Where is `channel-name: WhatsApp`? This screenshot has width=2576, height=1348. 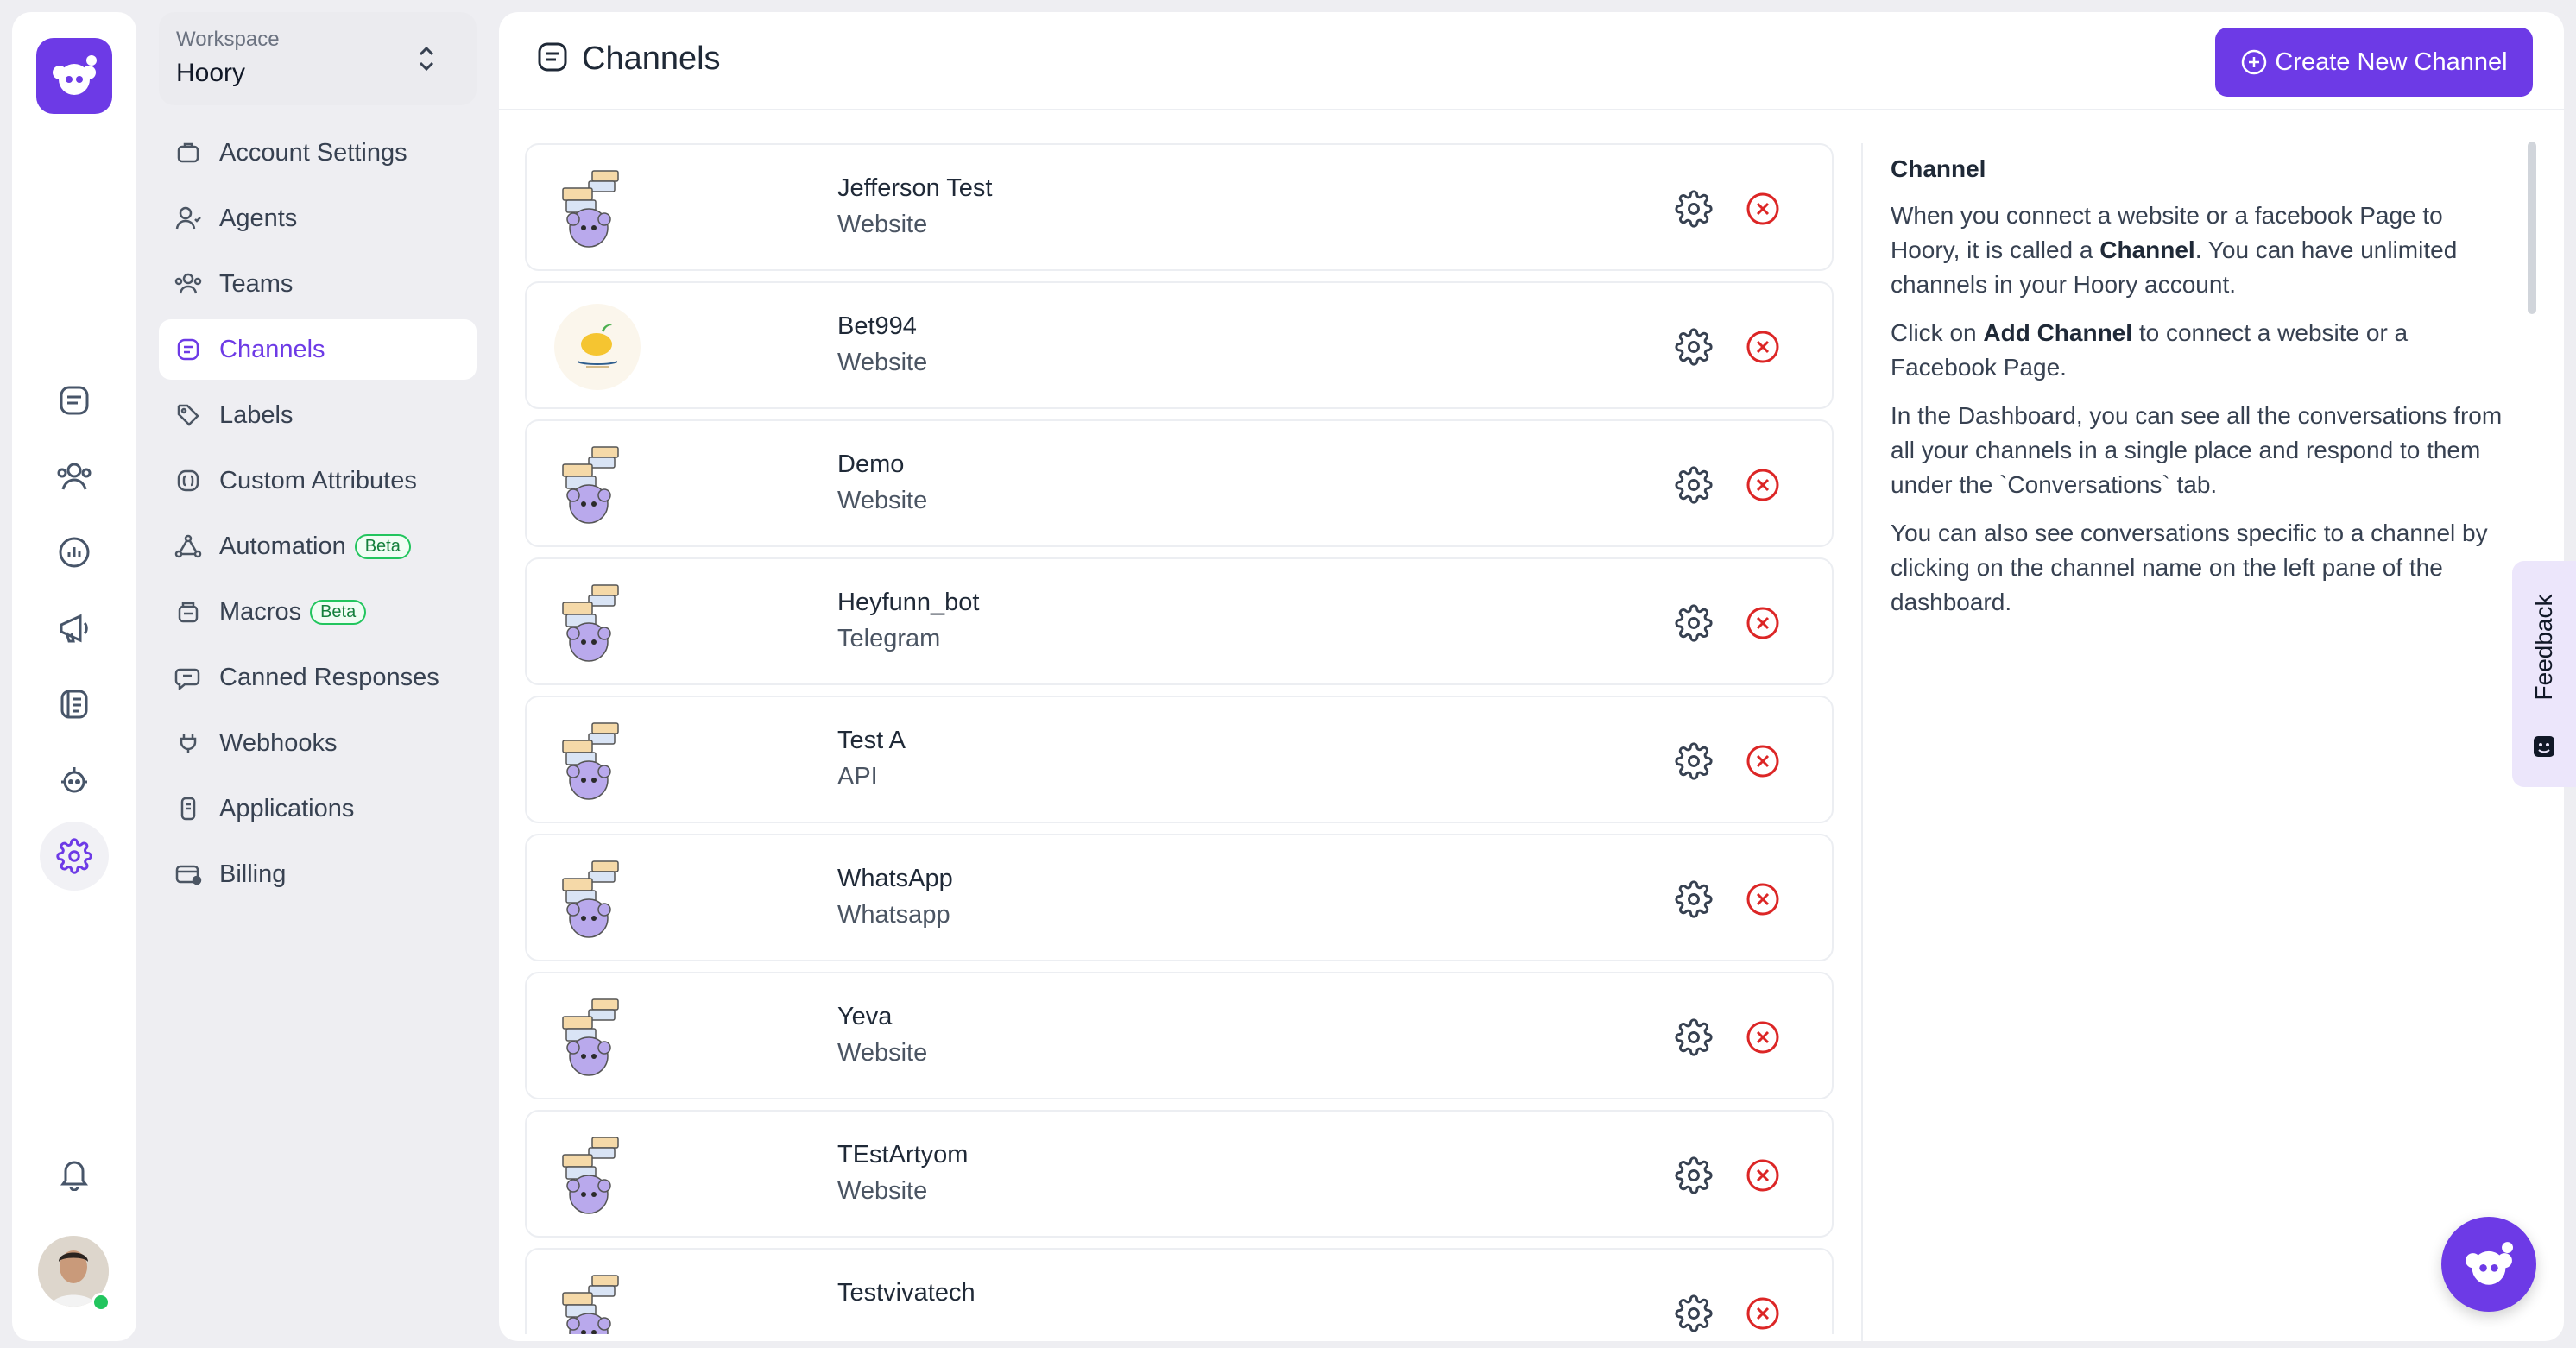 channel-name: WhatsApp is located at coordinates (895, 879).